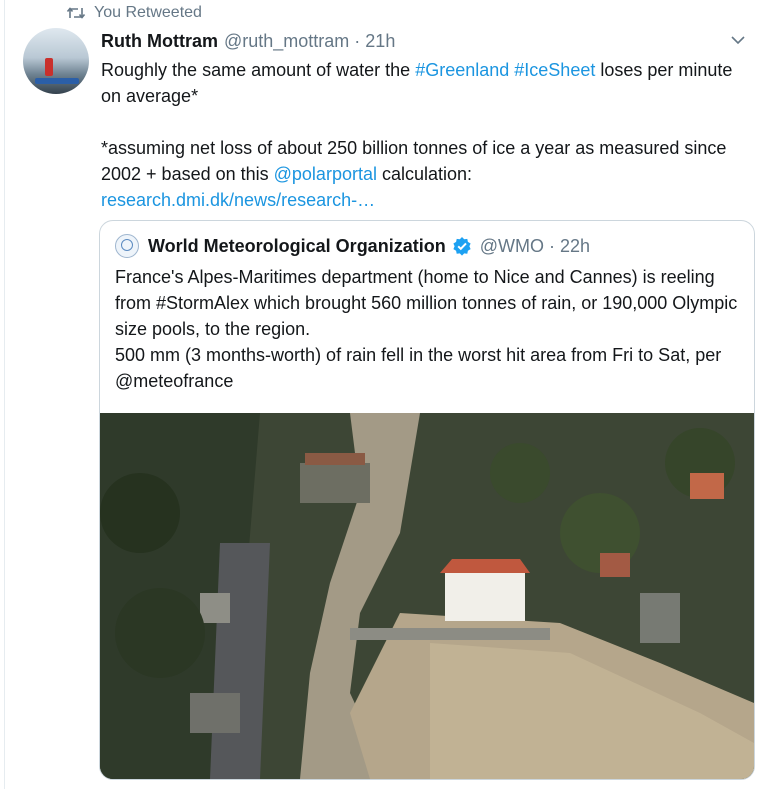  Describe the element at coordinates (738, 40) in the screenshot. I see `chevron-down-icon` at that location.